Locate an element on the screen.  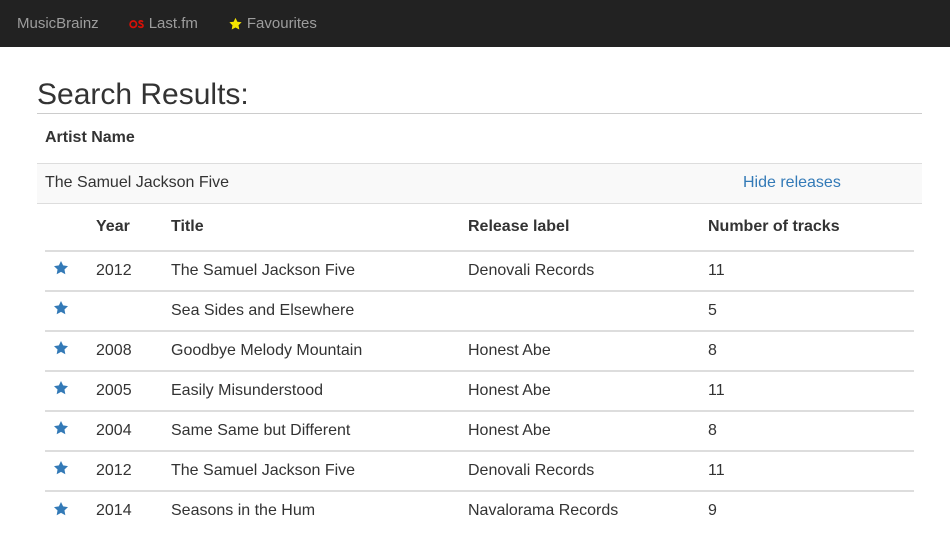
artist-row: The Samuel Jackson Five Hide releases is located at coordinates (479, 183).